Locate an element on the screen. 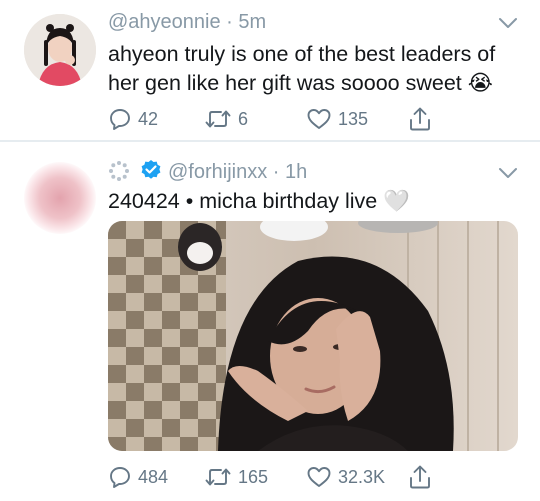 This screenshot has width=540, height=501. timestamp: 1h is located at coordinates (296, 172).